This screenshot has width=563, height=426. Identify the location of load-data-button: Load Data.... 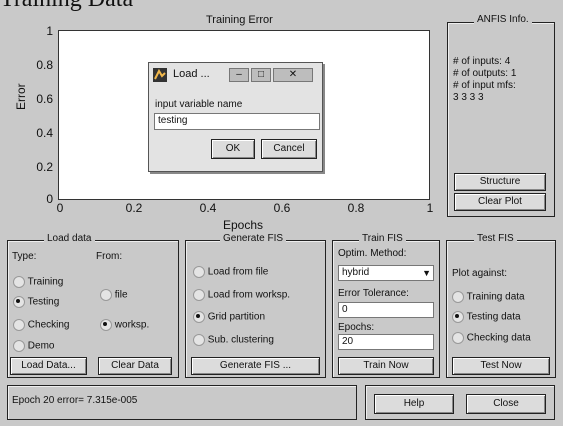
(48, 366).